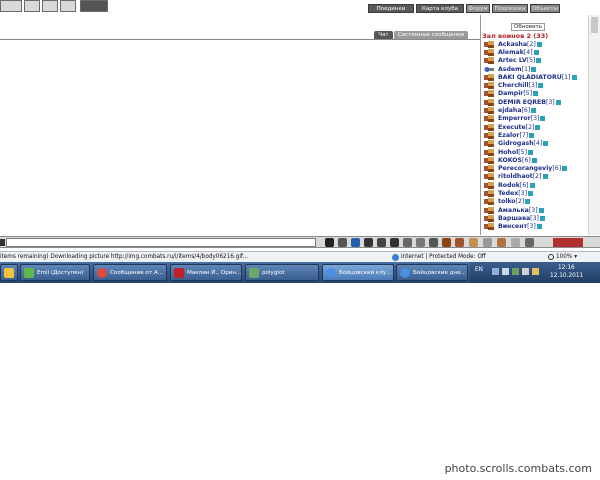  I want to click on user-row: Alemak [4], so click(534, 52).